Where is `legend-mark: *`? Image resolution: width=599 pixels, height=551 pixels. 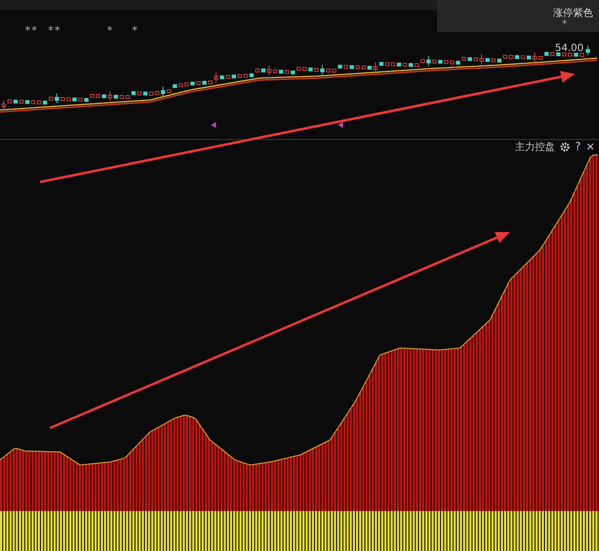 legend-mark: * is located at coordinates (564, 24).